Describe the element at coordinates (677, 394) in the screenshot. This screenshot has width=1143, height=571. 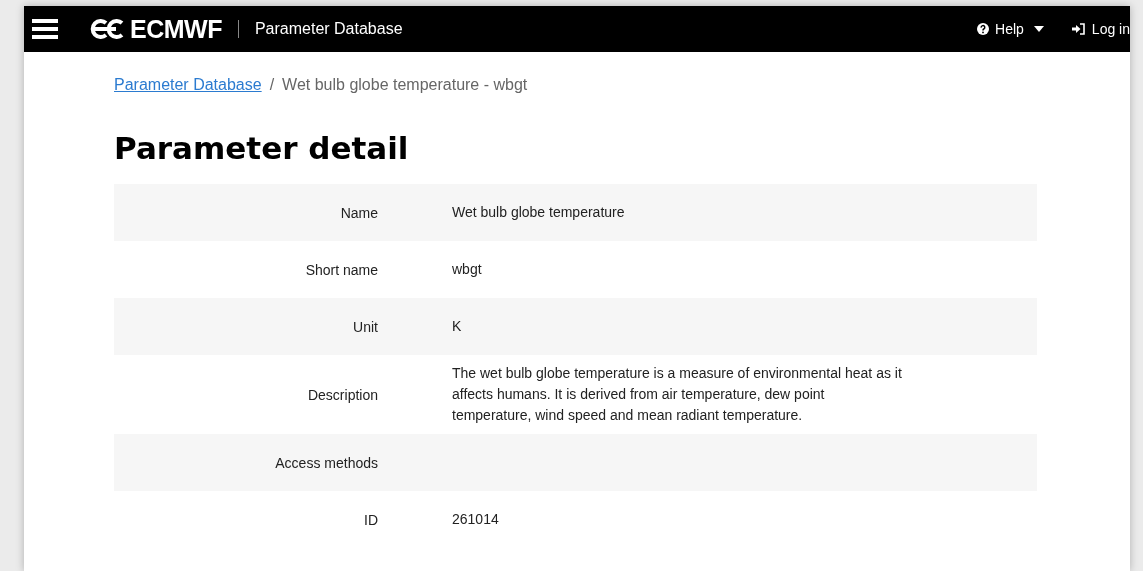
I see `field-value: The wet bulb globe temperature is a measure of environmental heat as it affects humans. It is derived from air temperature, dew point temperature, wind speed and mean radiant temperature.` at that location.